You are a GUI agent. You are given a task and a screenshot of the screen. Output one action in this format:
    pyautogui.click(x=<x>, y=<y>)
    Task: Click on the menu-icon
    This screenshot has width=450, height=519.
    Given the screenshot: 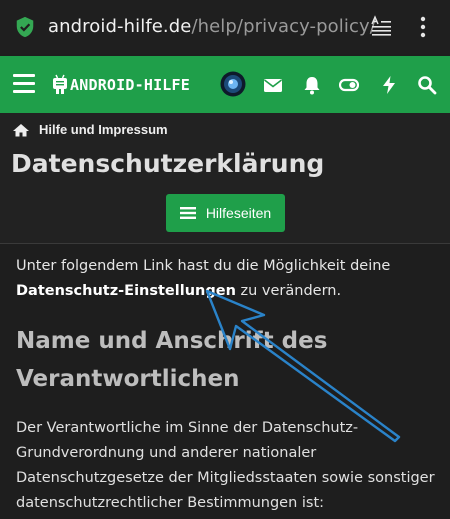 What is the action you would take?
    pyautogui.click(x=24, y=83)
    